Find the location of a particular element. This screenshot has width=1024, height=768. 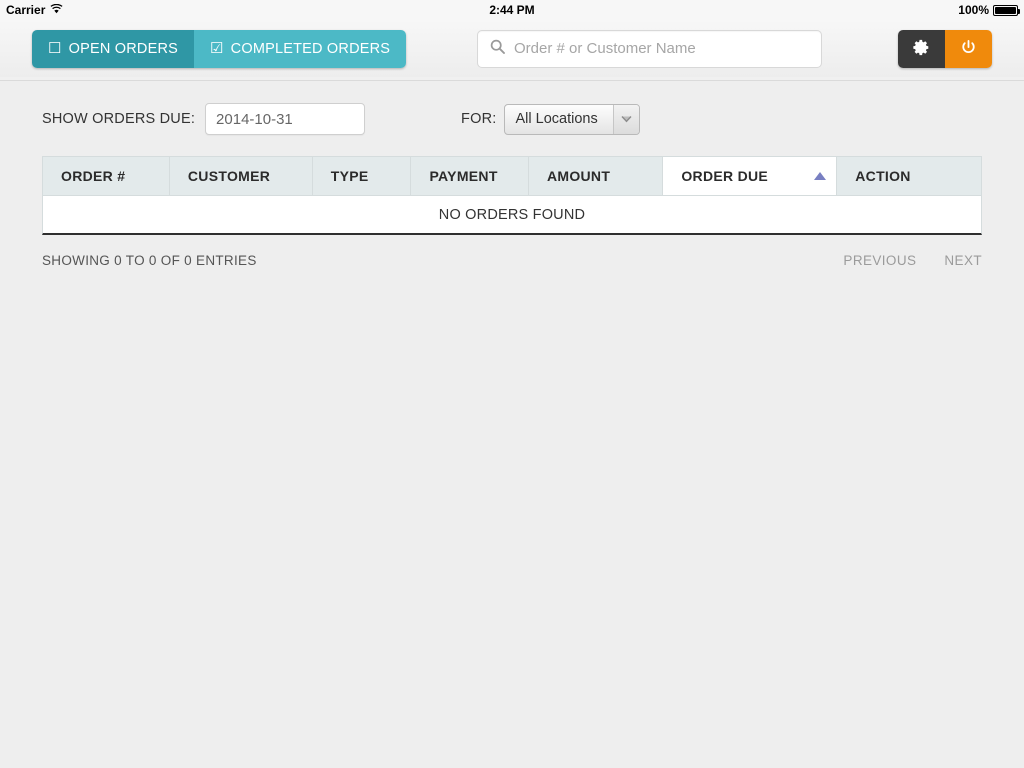

orders-table-body: NO ORDERS FOUND is located at coordinates (512, 215).